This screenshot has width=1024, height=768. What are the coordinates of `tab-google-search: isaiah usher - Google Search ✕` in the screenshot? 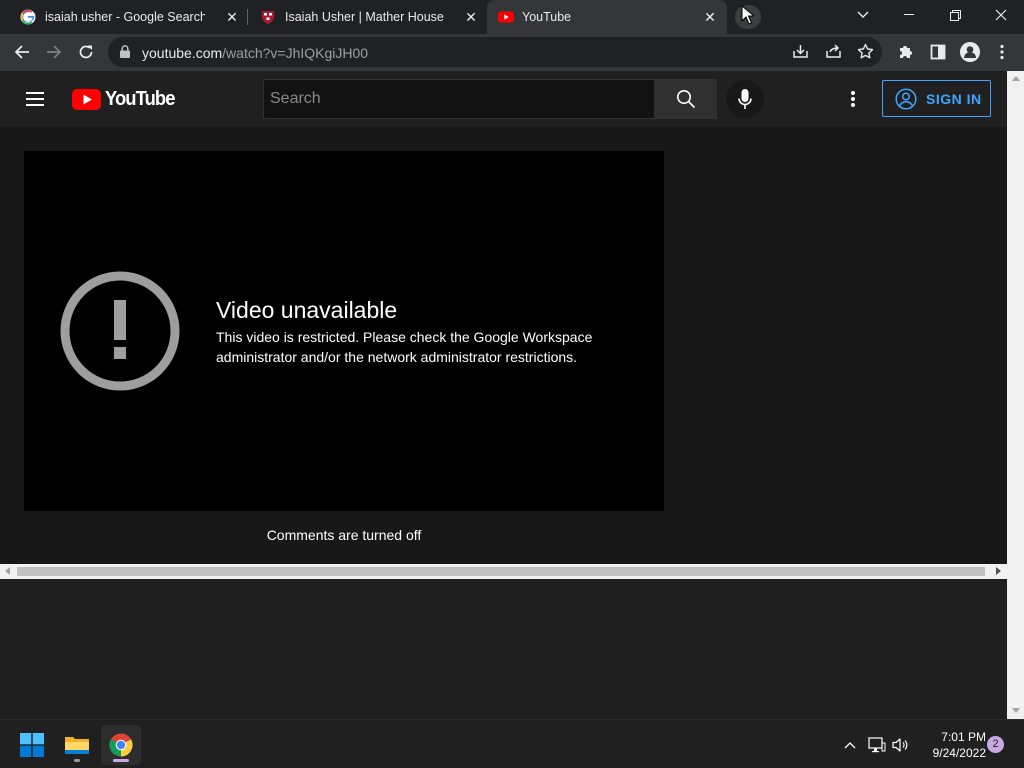 It's located at (127, 17).